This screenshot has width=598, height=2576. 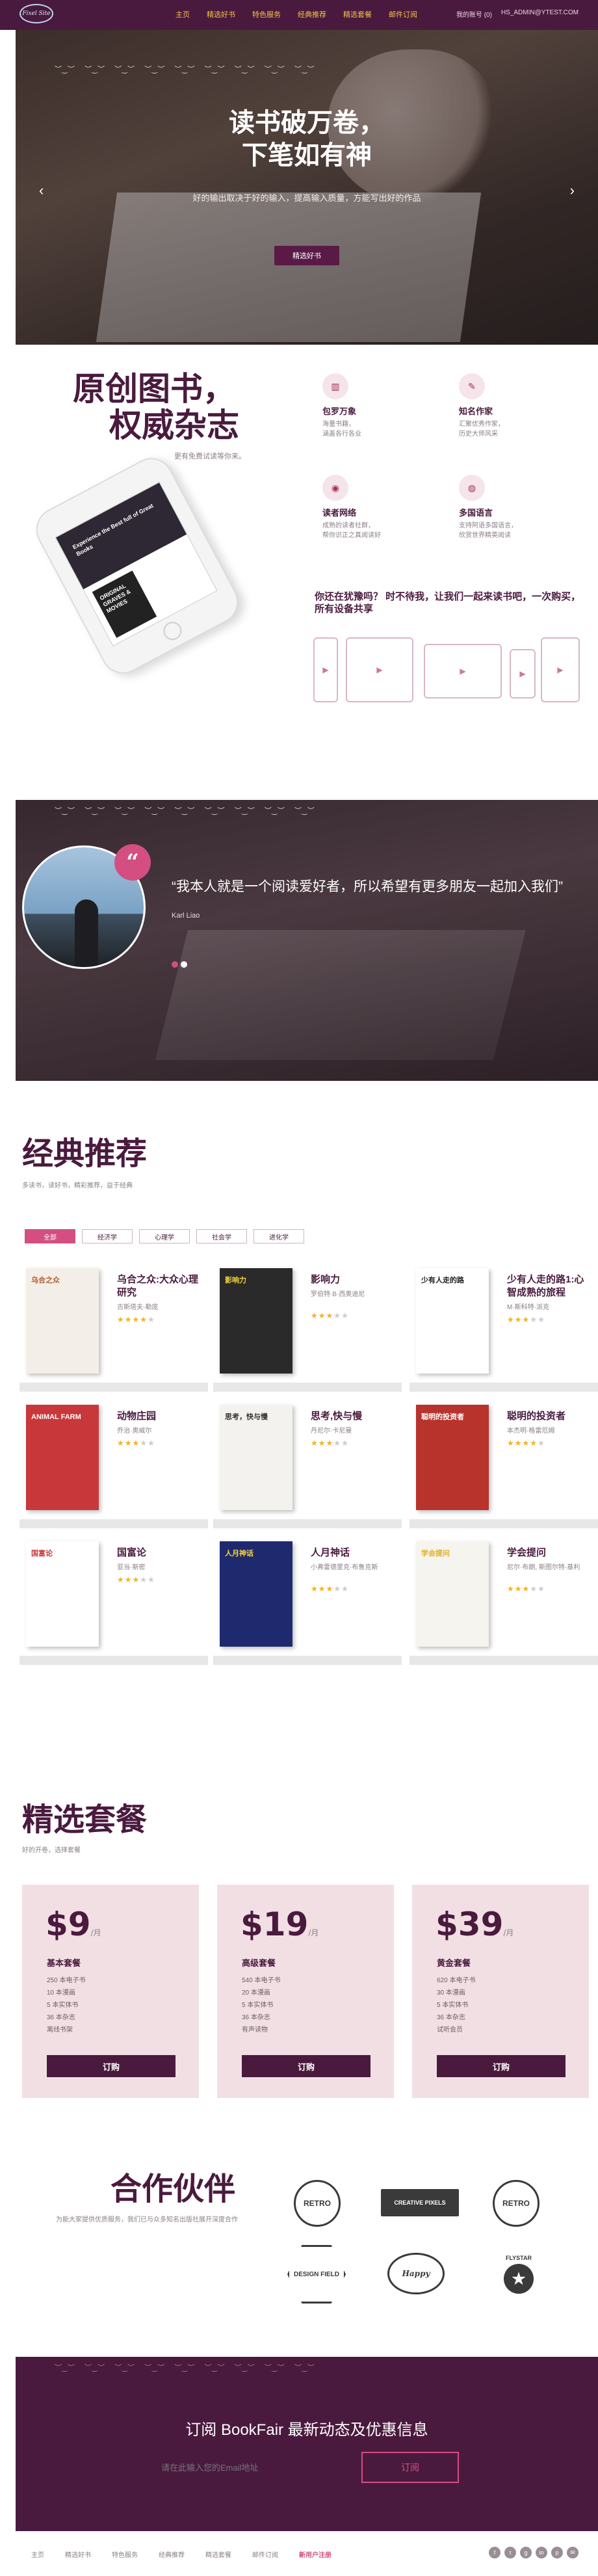 What do you see at coordinates (265, 2554) in the screenshot?
I see `footer-item-subscribe: 邮件订阅` at bounding box center [265, 2554].